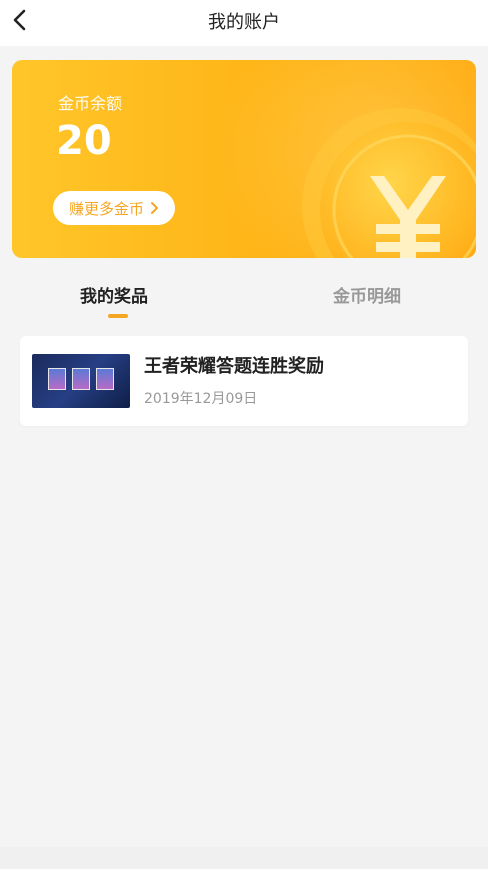  I want to click on earn-more-coins-button: 赚更多金币, so click(114, 208).